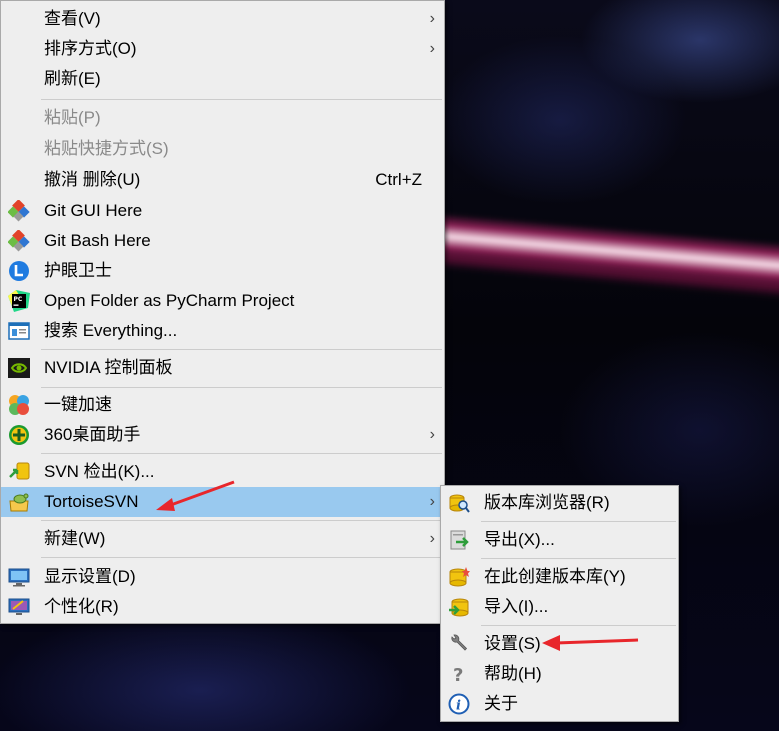 This screenshot has height=731, width=779. What do you see at coordinates (222, 368) in the screenshot?
I see `menu-item-nvidia-control-panel: NVIDIA 控制面板` at bounding box center [222, 368].